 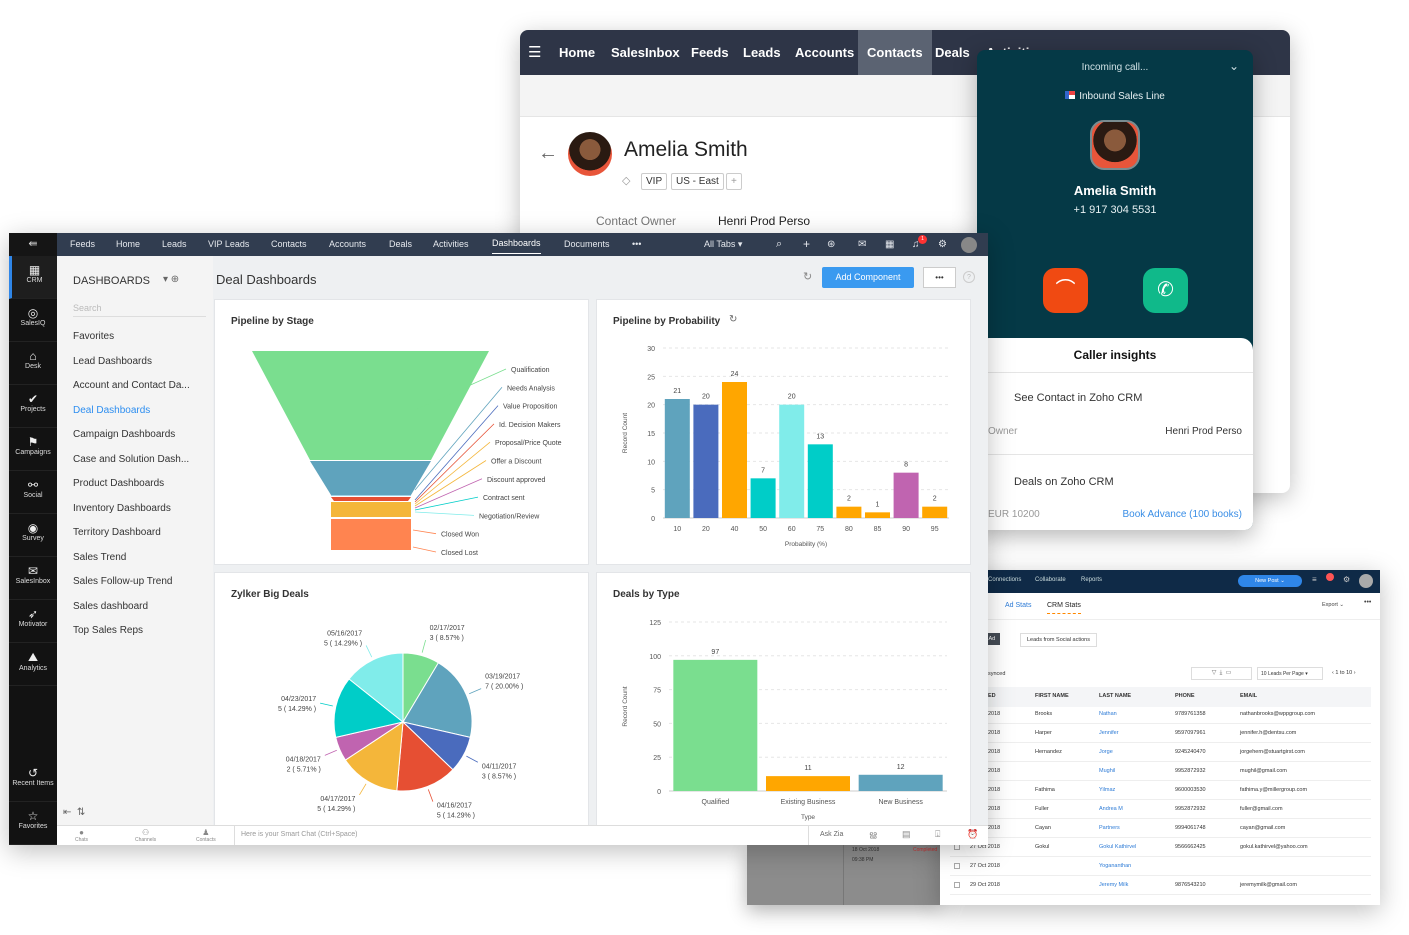 What do you see at coordinates (1018, 605) in the screenshot?
I see `tab-ad-stats: Ad Stats` at bounding box center [1018, 605].